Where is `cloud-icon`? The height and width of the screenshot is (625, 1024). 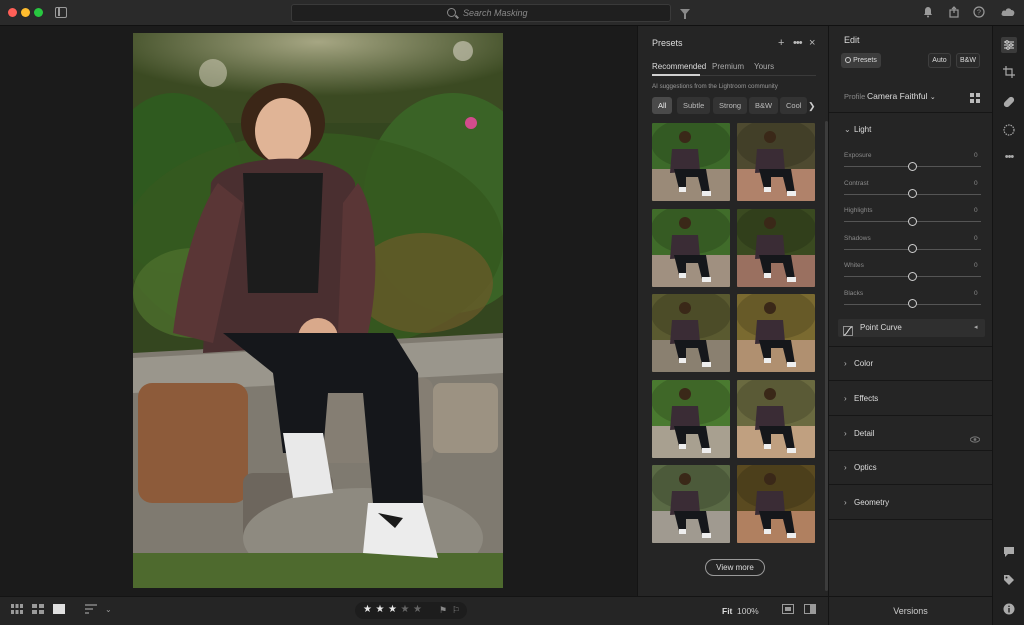 cloud-icon is located at coordinates (1008, 13).